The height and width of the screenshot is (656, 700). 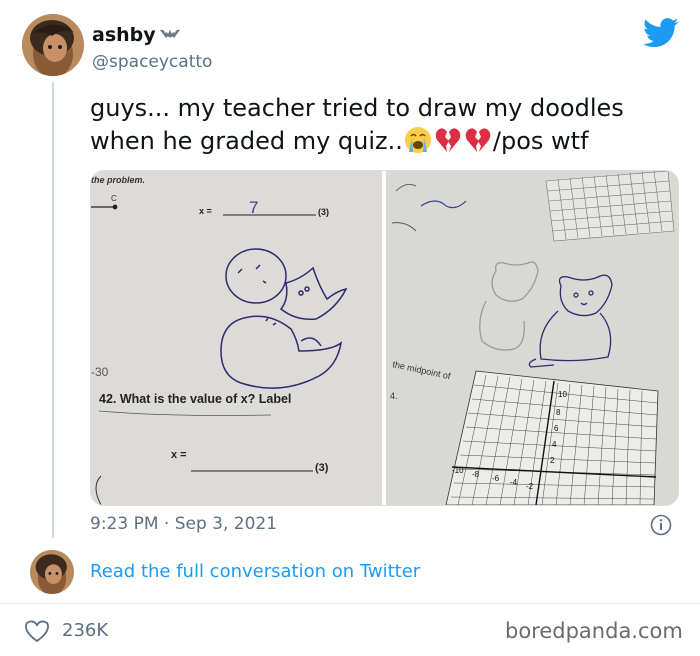 What do you see at coordinates (323, 212) in the screenshot?
I see `points-top: (3)` at bounding box center [323, 212].